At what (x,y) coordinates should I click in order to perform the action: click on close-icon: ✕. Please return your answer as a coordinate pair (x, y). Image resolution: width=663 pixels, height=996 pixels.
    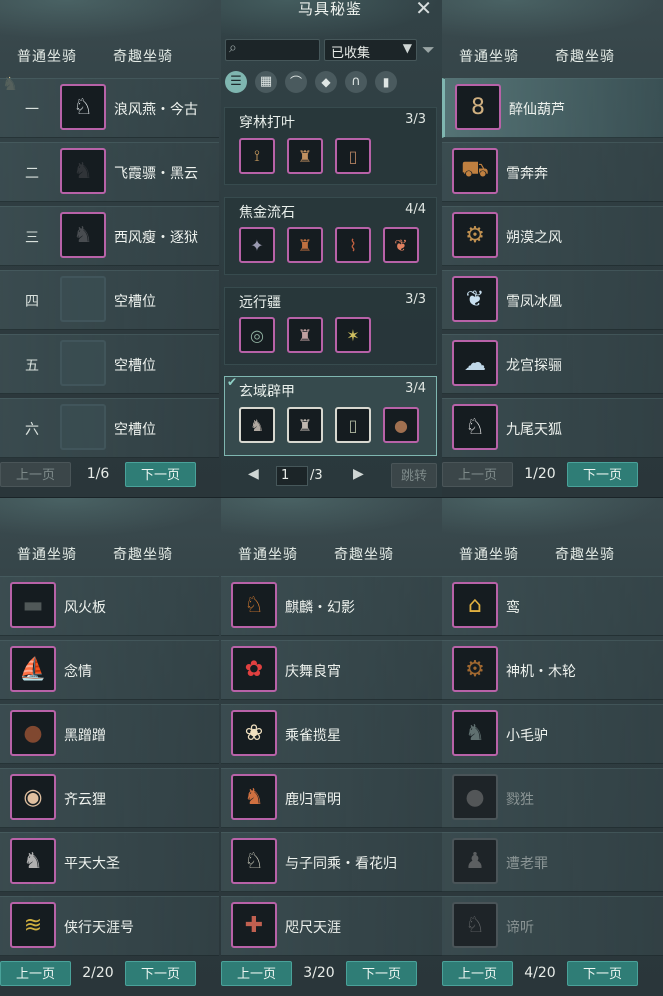
    Looking at the image, I should click on (423, 10).